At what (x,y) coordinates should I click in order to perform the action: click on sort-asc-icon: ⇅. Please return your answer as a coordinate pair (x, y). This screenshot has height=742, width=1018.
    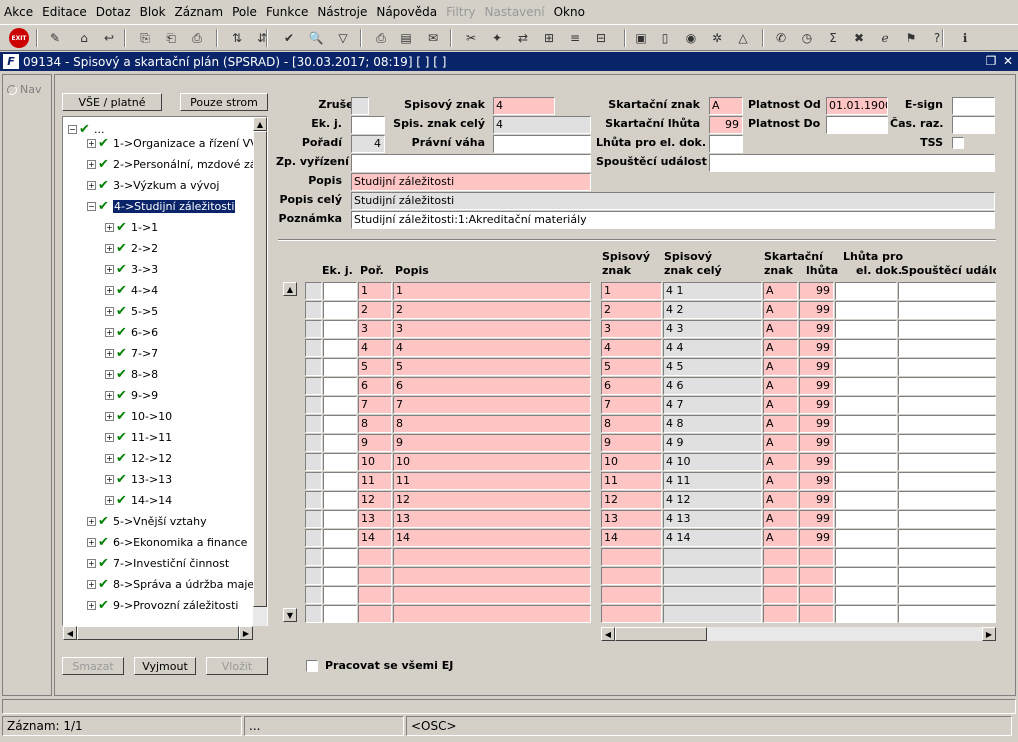
    Looking at the image, I should click on (237, 38).